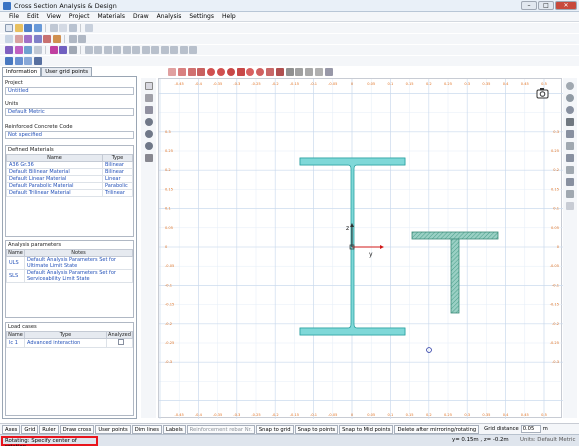 The height and width of the screenshot is (446, 579). What do you see at coordinates (117, 50) in the screenshot?
I see `align-top-icon` at bounding box center [117, 50].